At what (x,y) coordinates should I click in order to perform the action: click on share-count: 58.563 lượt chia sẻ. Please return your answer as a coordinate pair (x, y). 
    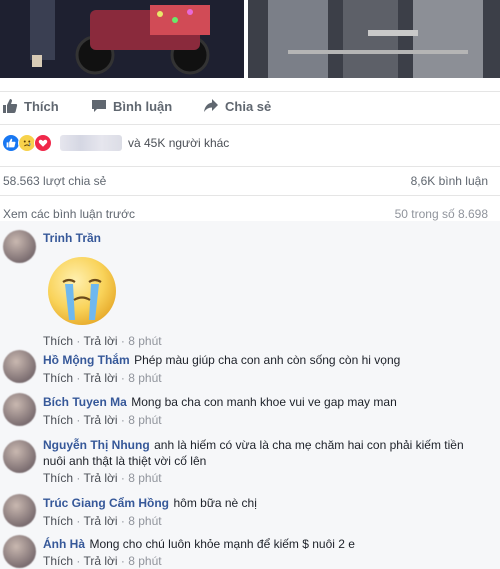
    Looking at the image, I should click on (54, 181).